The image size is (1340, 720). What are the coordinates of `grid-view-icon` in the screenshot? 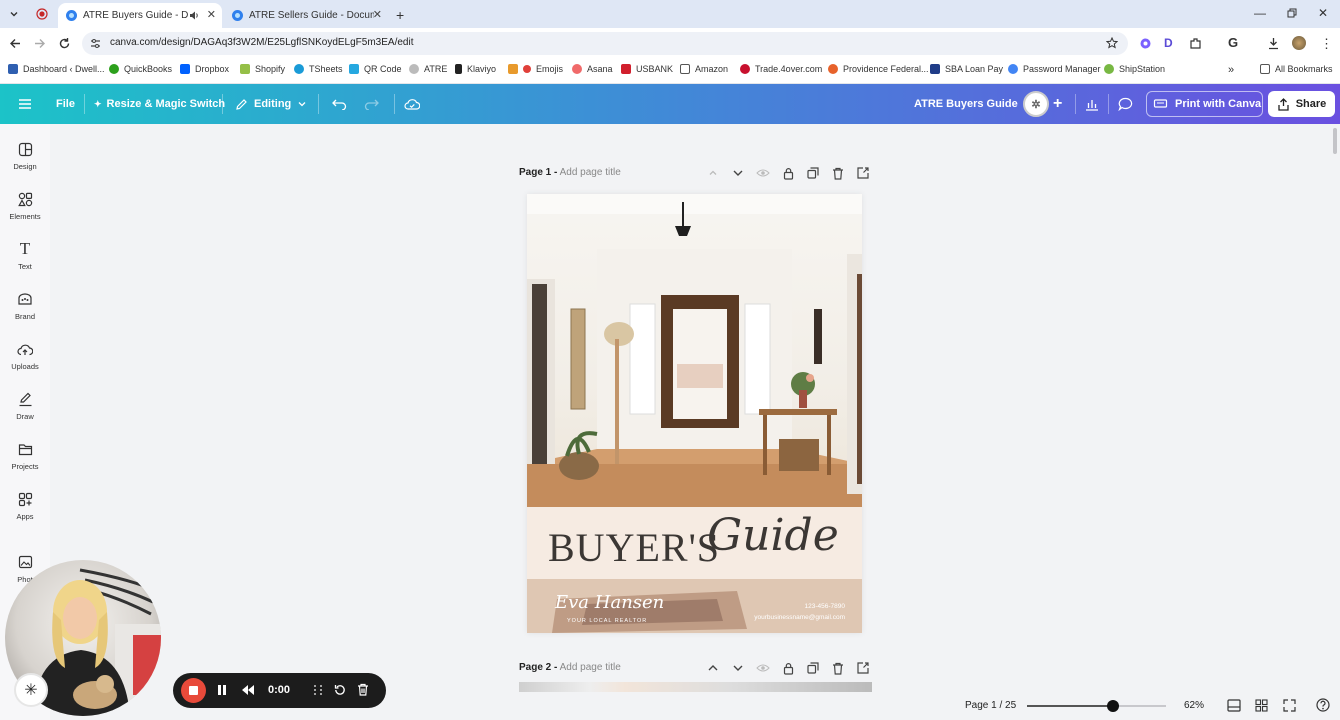 It's located at (1261, 705).